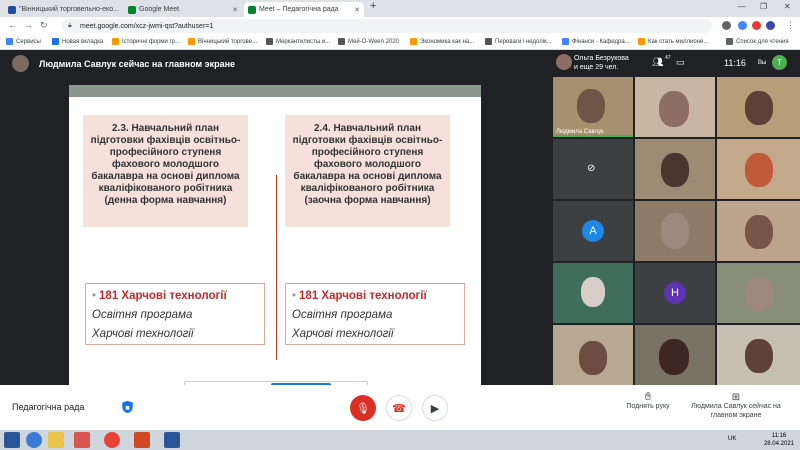 The width and height of the screenshot is (800, 450). Describe the element at coordinates (648, 397) in the screenshot. I see `hand-icon: ✋︎` at that location.